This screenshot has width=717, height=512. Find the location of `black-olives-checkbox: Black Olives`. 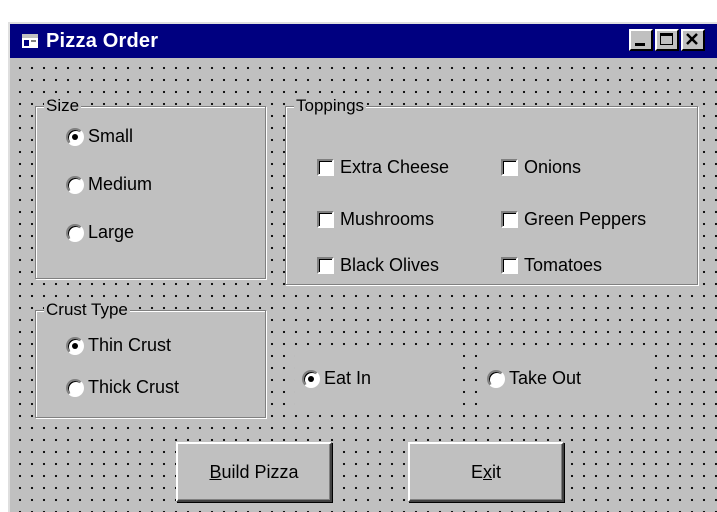

black-olives-checkbox: Black Olives is located at coordinates (378, 265).